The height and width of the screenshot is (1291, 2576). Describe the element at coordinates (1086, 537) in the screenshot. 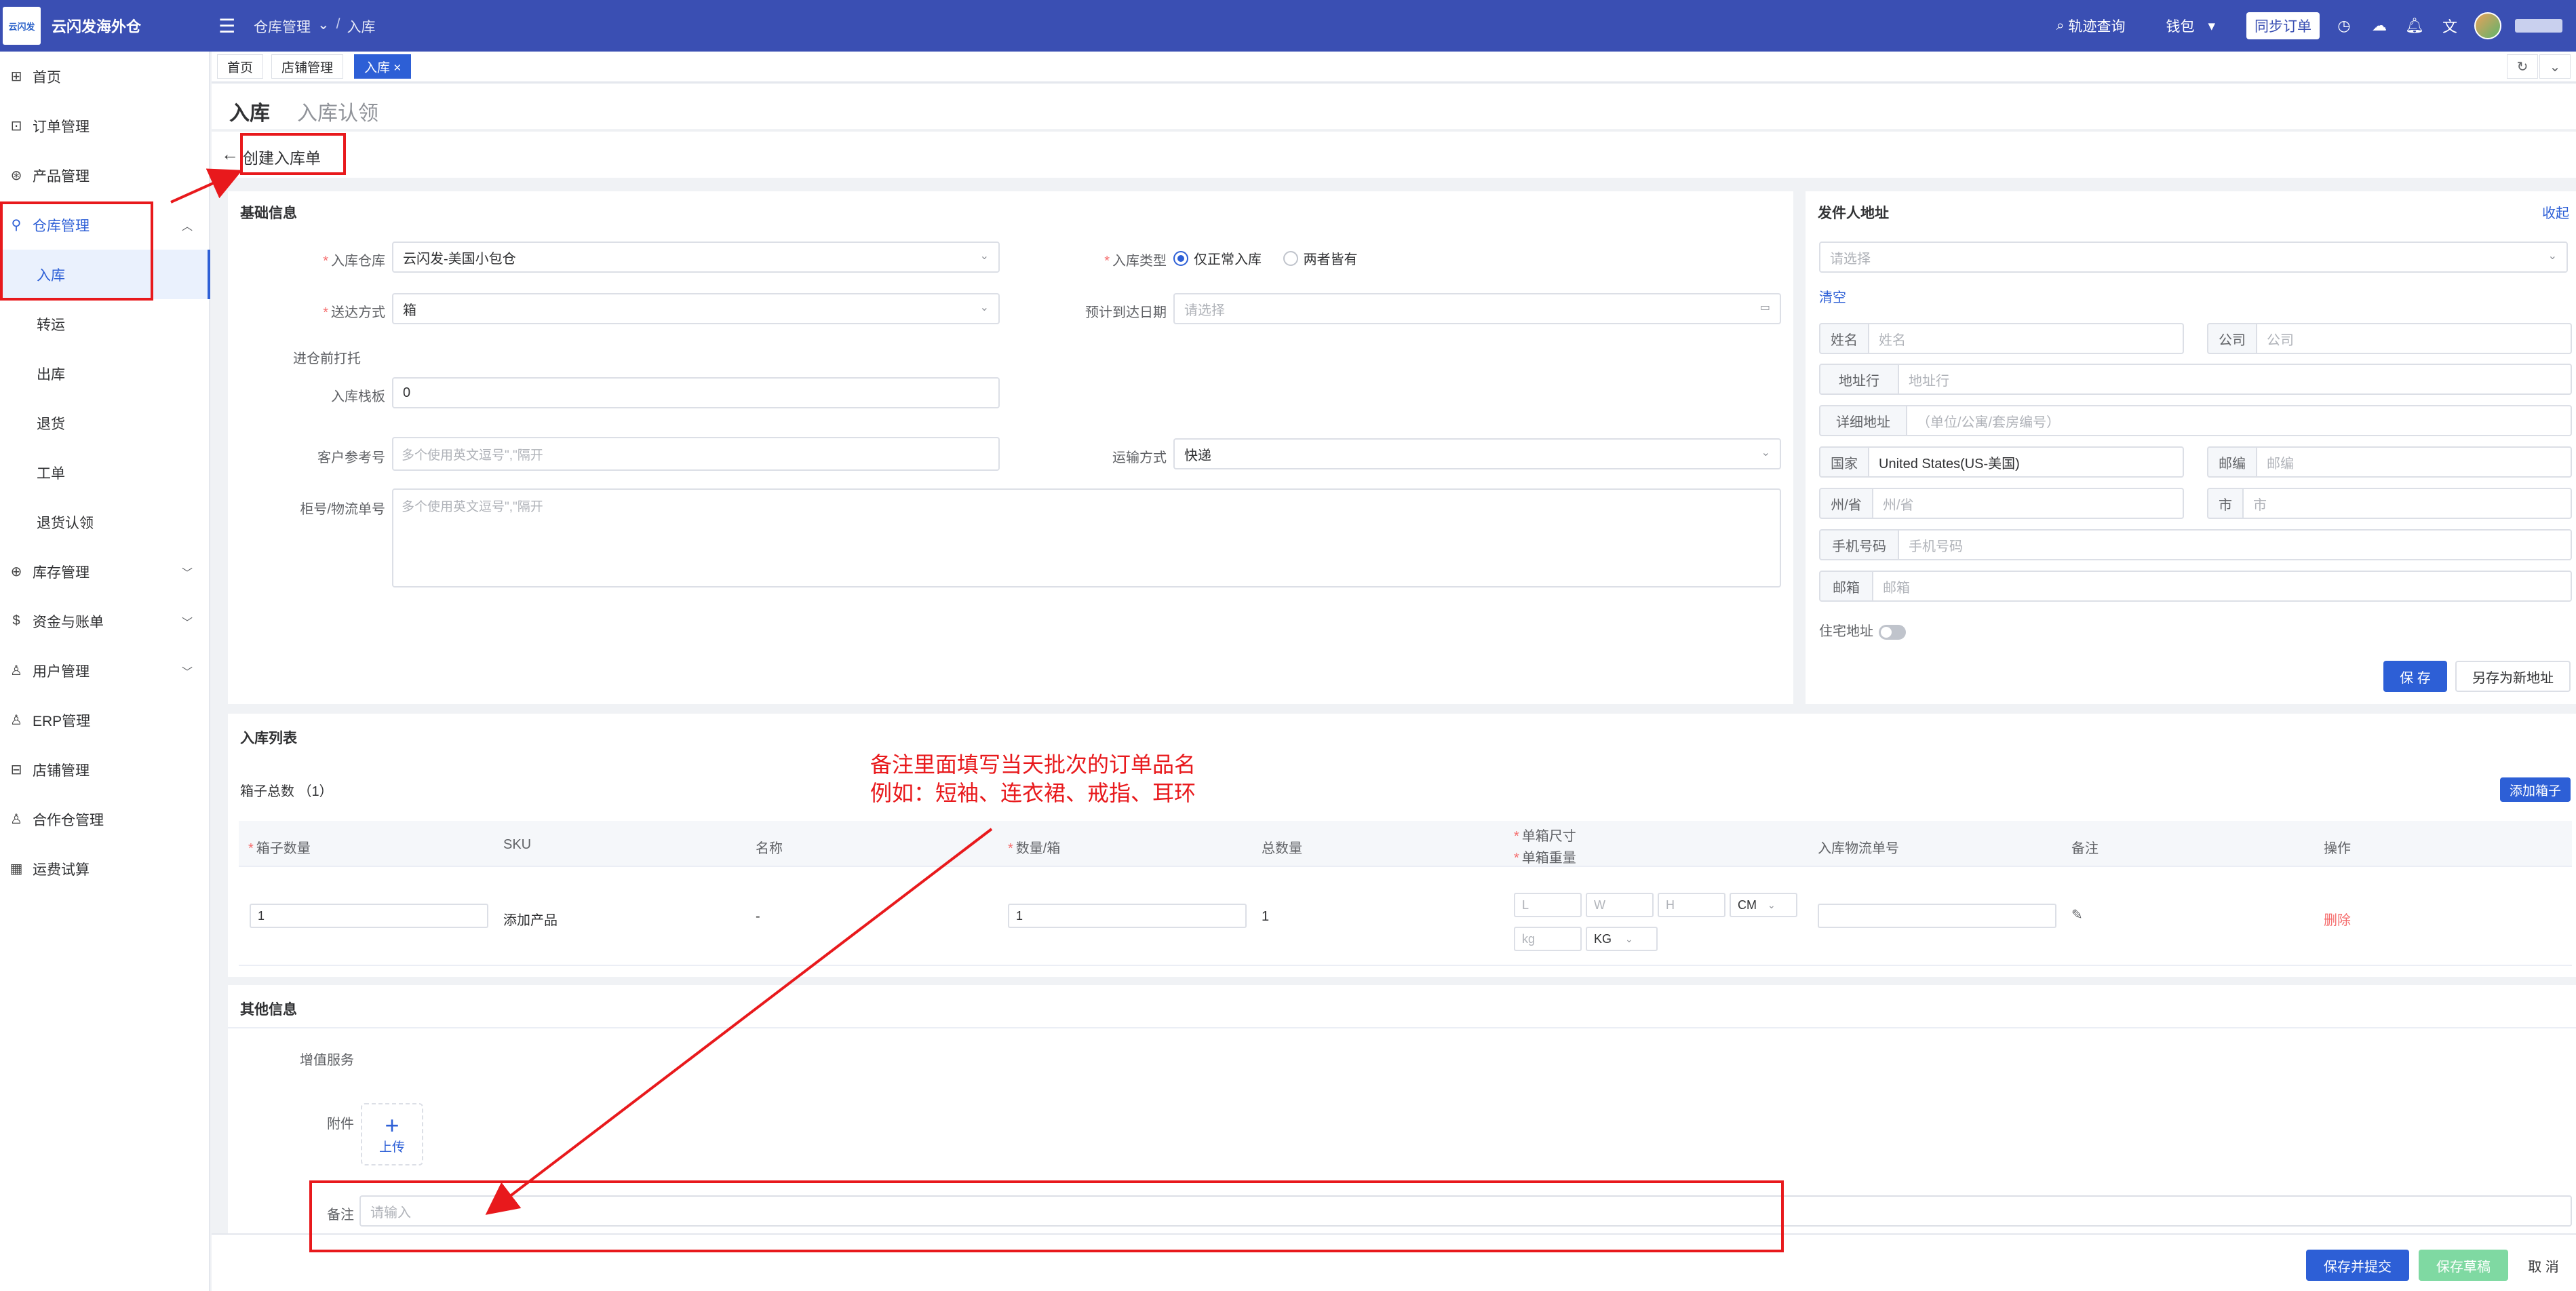

I see `container-textarea: 多个使用英文逗号","隔开` at that location.